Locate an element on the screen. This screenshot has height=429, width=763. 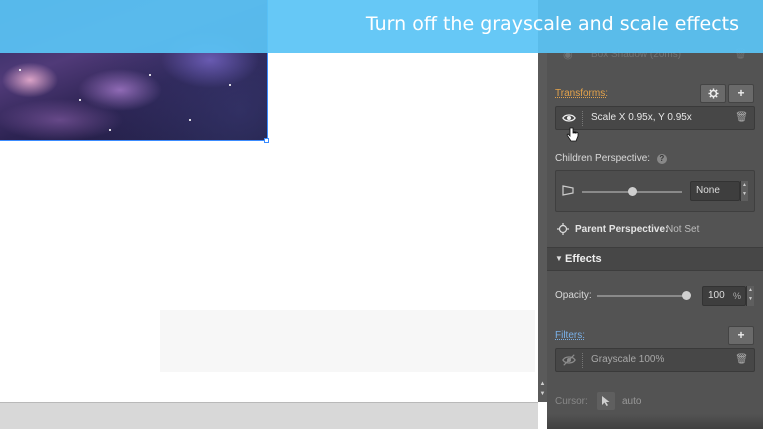
opacity-input: 100 % is located at coordinates (724, 296).